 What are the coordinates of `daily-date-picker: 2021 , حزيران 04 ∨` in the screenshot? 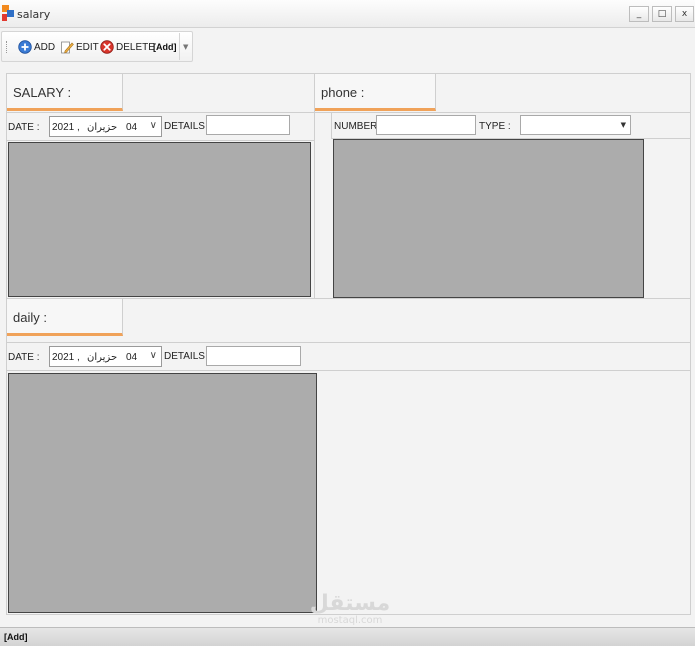 It's located at (105, 356).